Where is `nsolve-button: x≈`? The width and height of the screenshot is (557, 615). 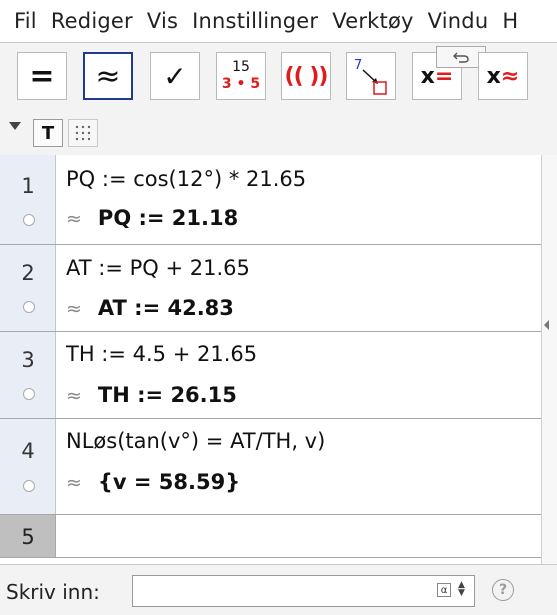 nsolve-button: x≈ is located at coordinates (503, 76).